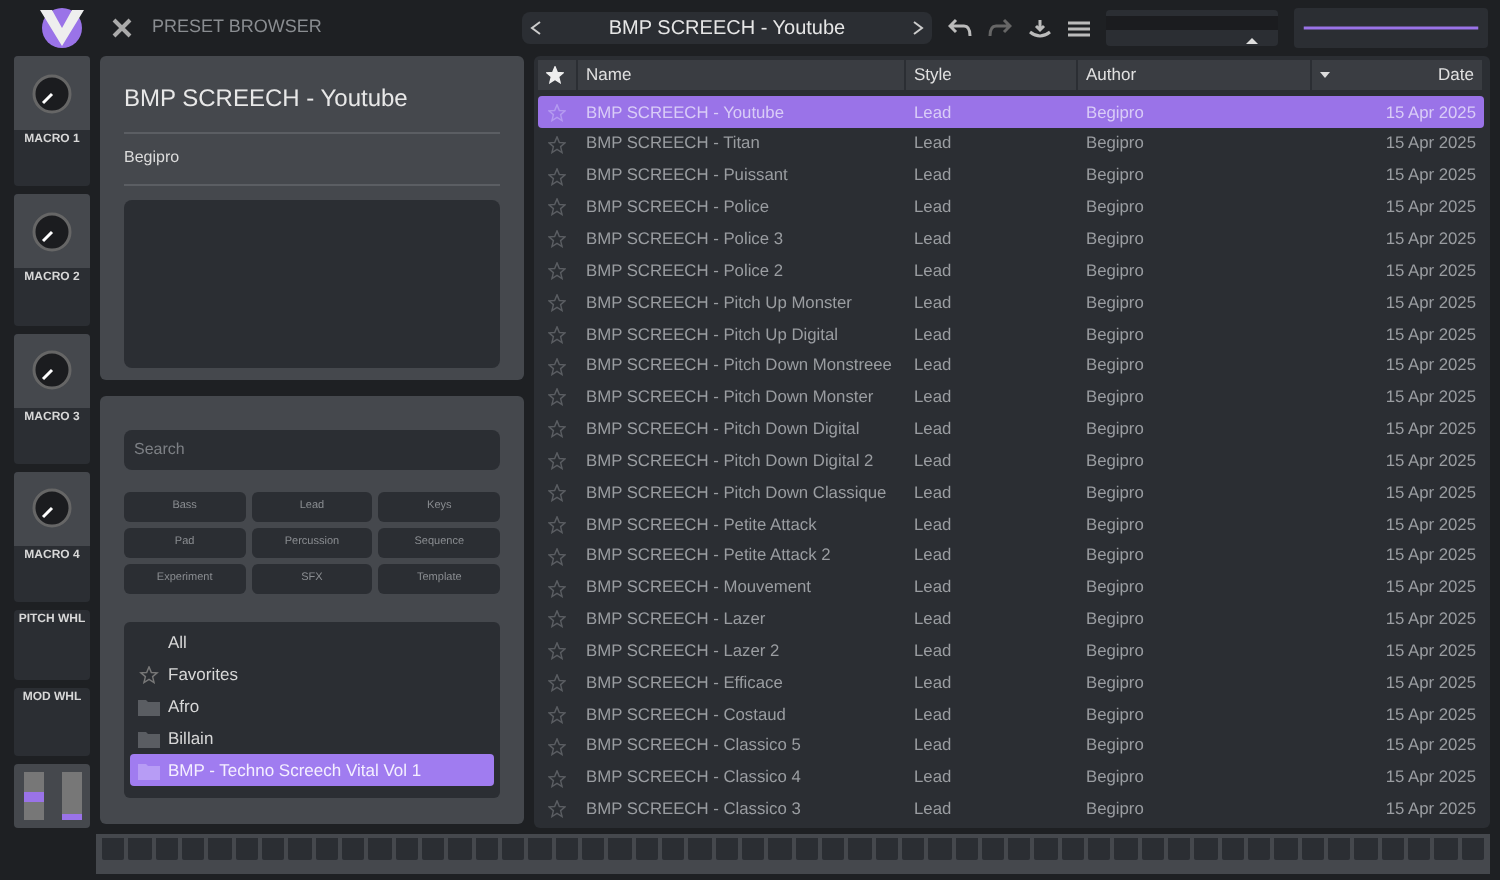 The width and height of the screenshot is (1500, 880). What do you see at coordinates (1398, 75) in the screenshot?
I see `column-header: Date` at bounding box center [1398, 75].